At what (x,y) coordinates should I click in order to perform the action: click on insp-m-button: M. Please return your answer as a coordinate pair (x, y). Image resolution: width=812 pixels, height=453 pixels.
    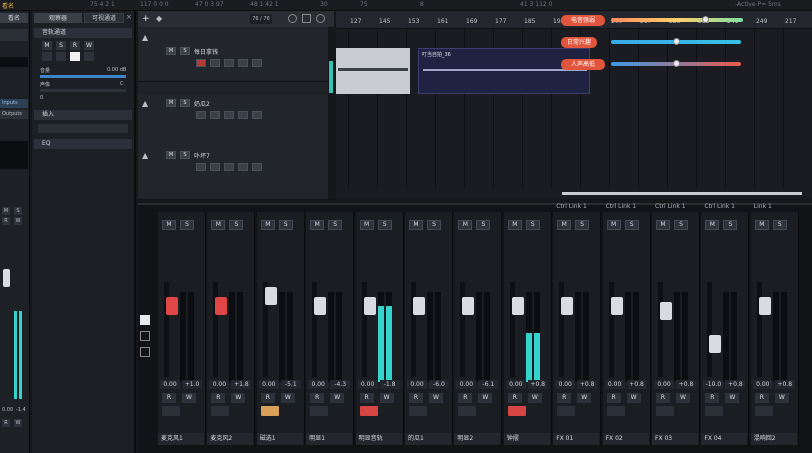
    Looking at the image, I should click on (47, 45).